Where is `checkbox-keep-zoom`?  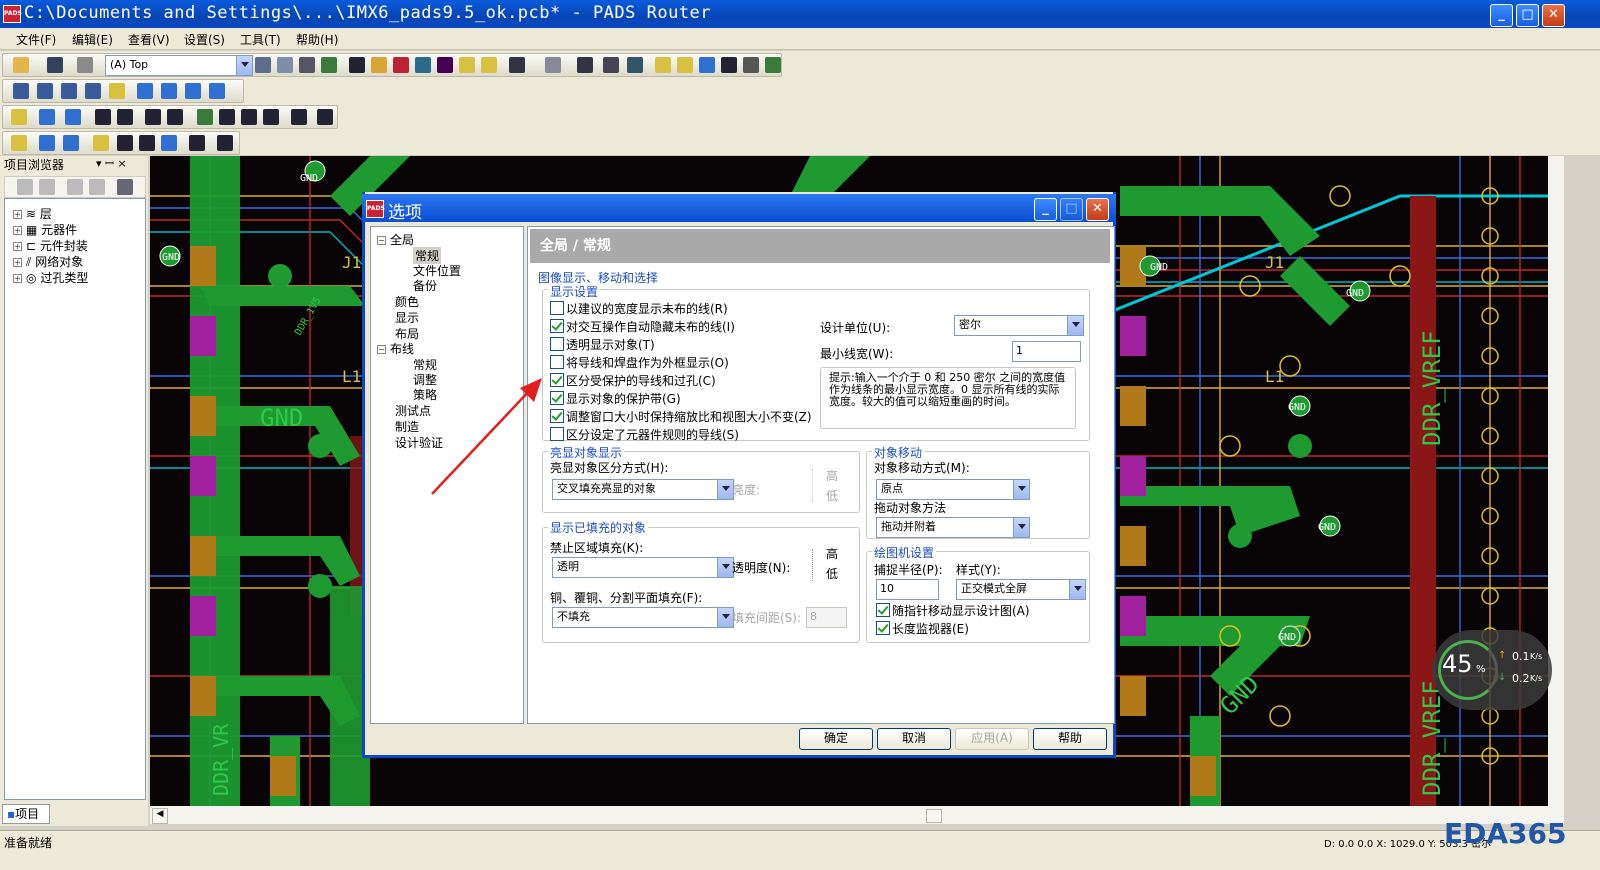
checkbox-keep-zoom is located at coordinates (557, 416).